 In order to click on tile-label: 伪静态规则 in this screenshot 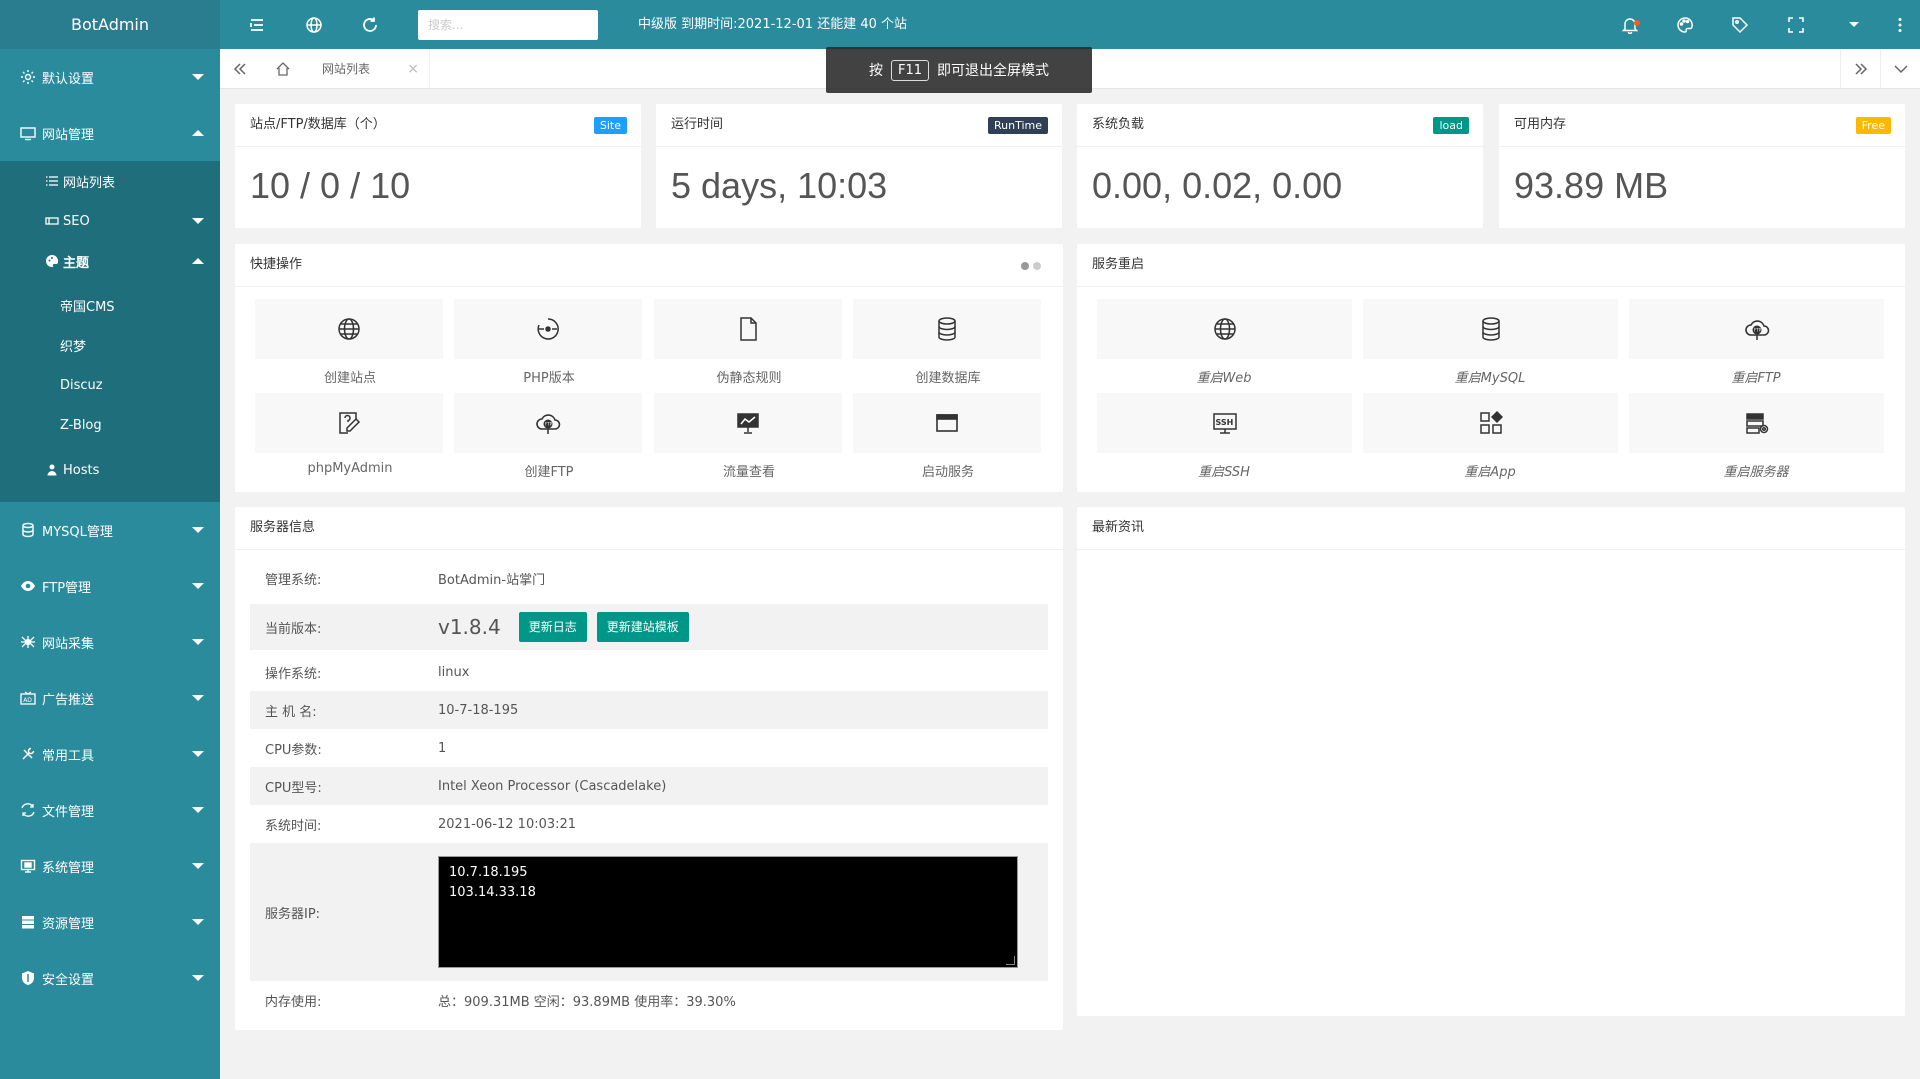, I will do `click(749, 378)`.